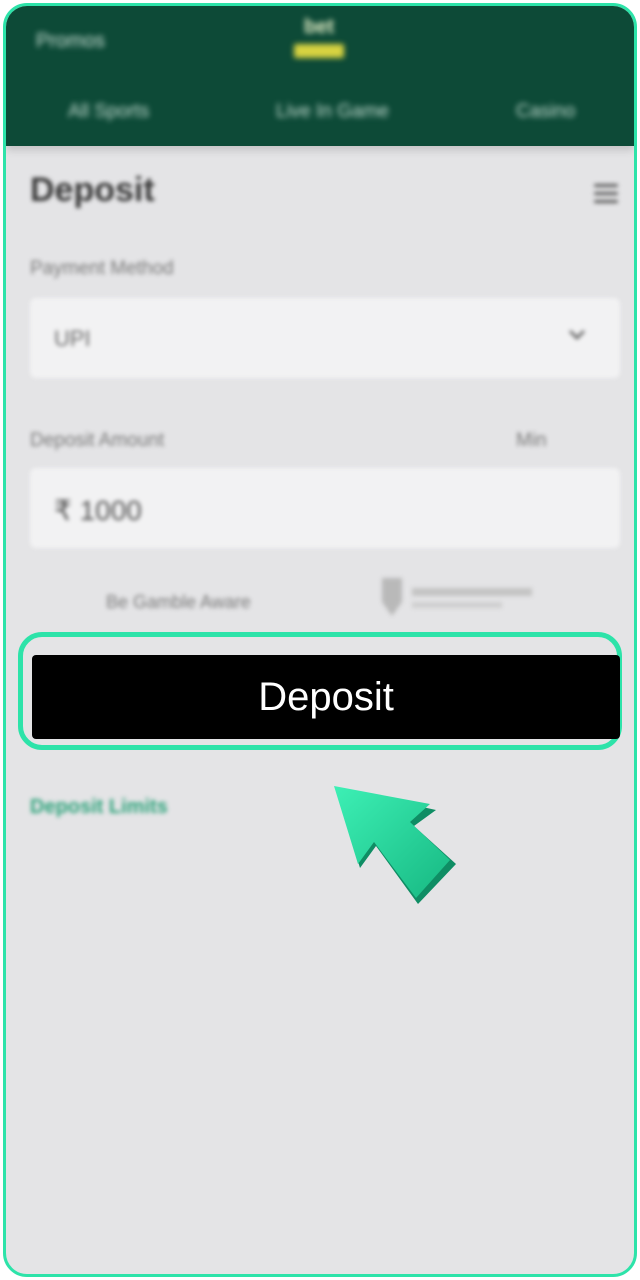  What do you see at coordinates (457, 597) in the screenshot?
I see `certification-badge-icon` at bounding box center [457, 597].